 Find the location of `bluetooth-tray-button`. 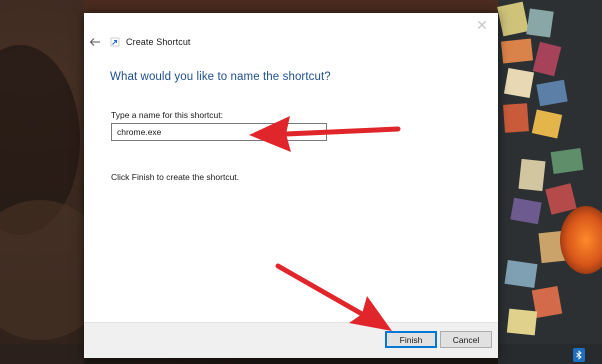

bluetooth-tray-button is located at coordinates (579, 355).